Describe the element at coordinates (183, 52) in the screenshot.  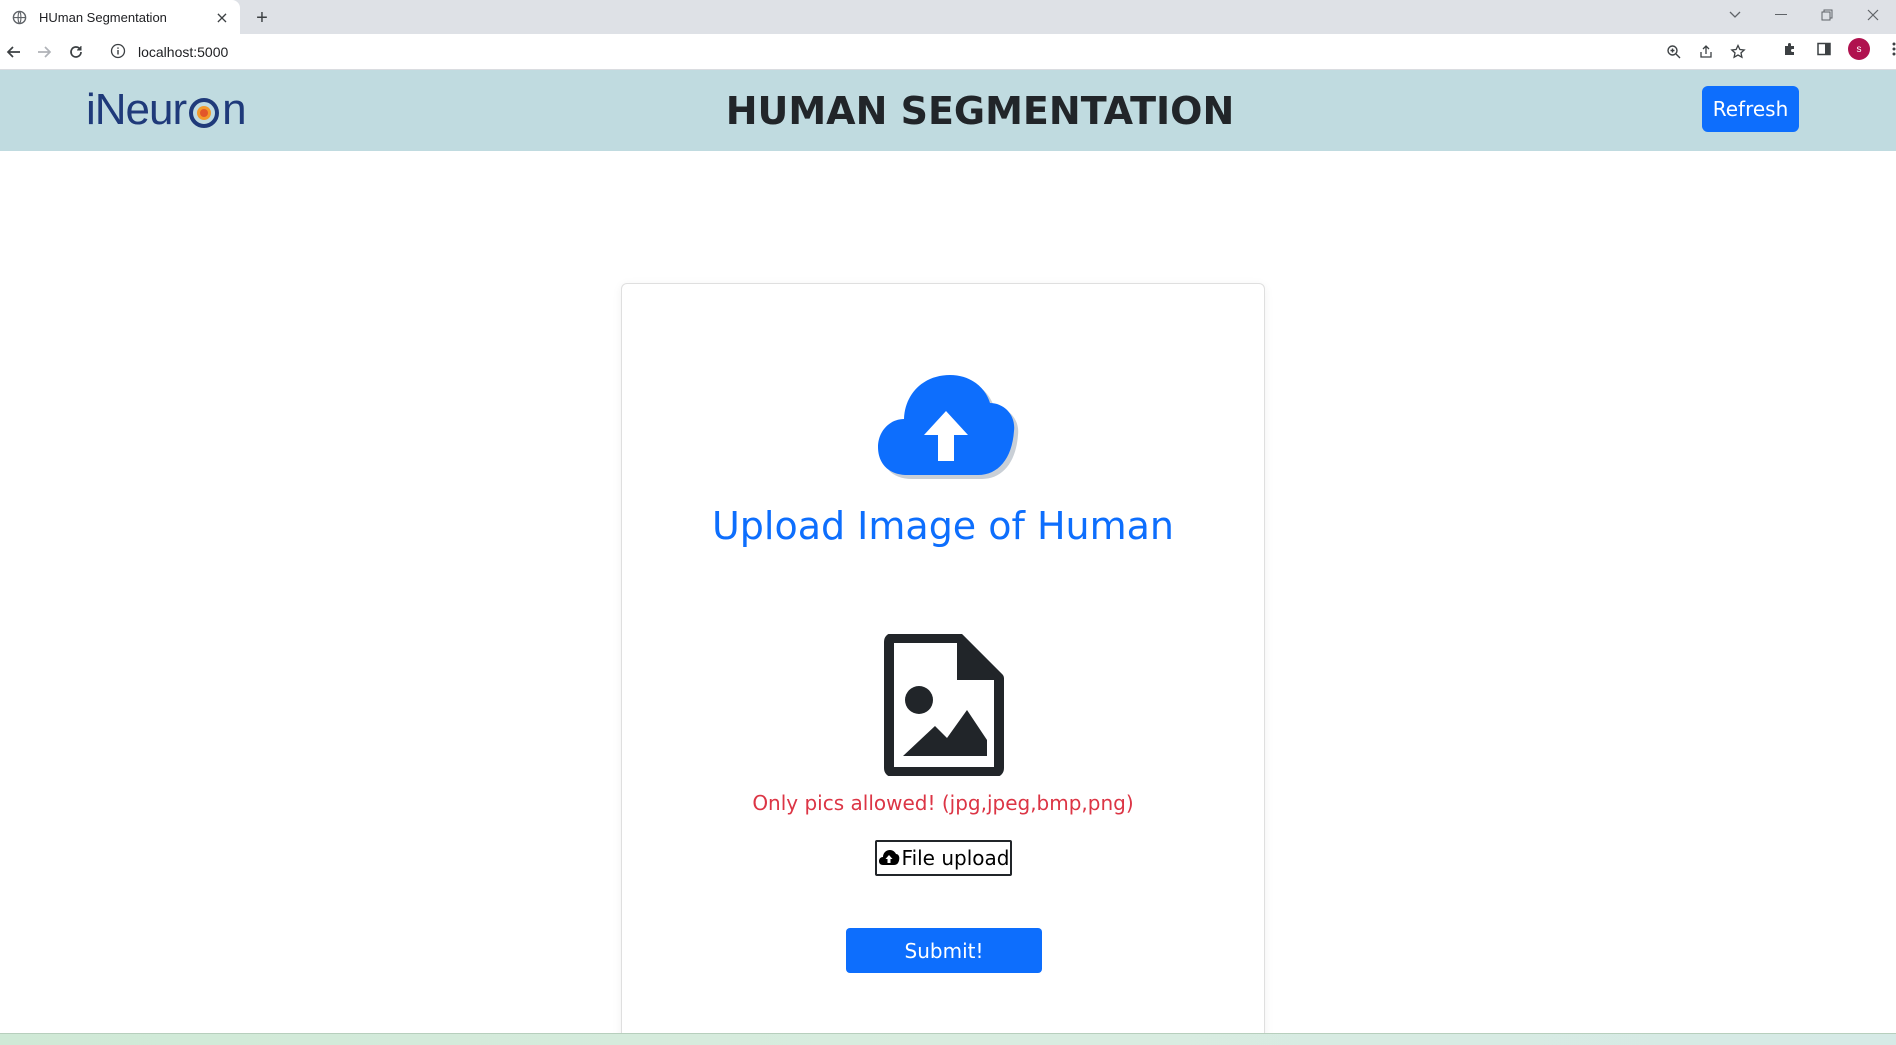
I see `url-text: localhost:5000` at that location.